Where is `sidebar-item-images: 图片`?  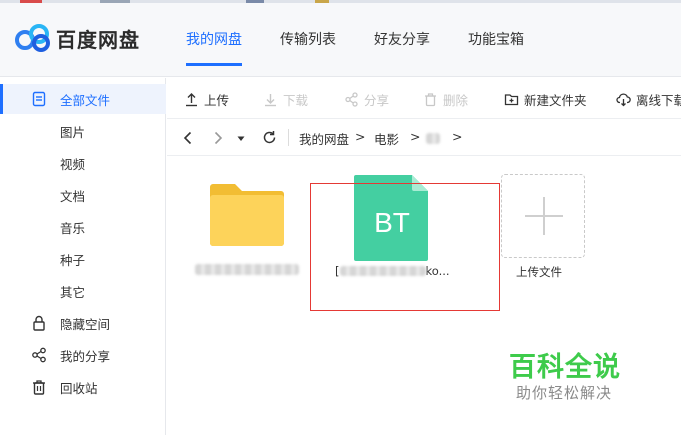 sidebar-item-images: 图片 is located at coordinates (83, 131).